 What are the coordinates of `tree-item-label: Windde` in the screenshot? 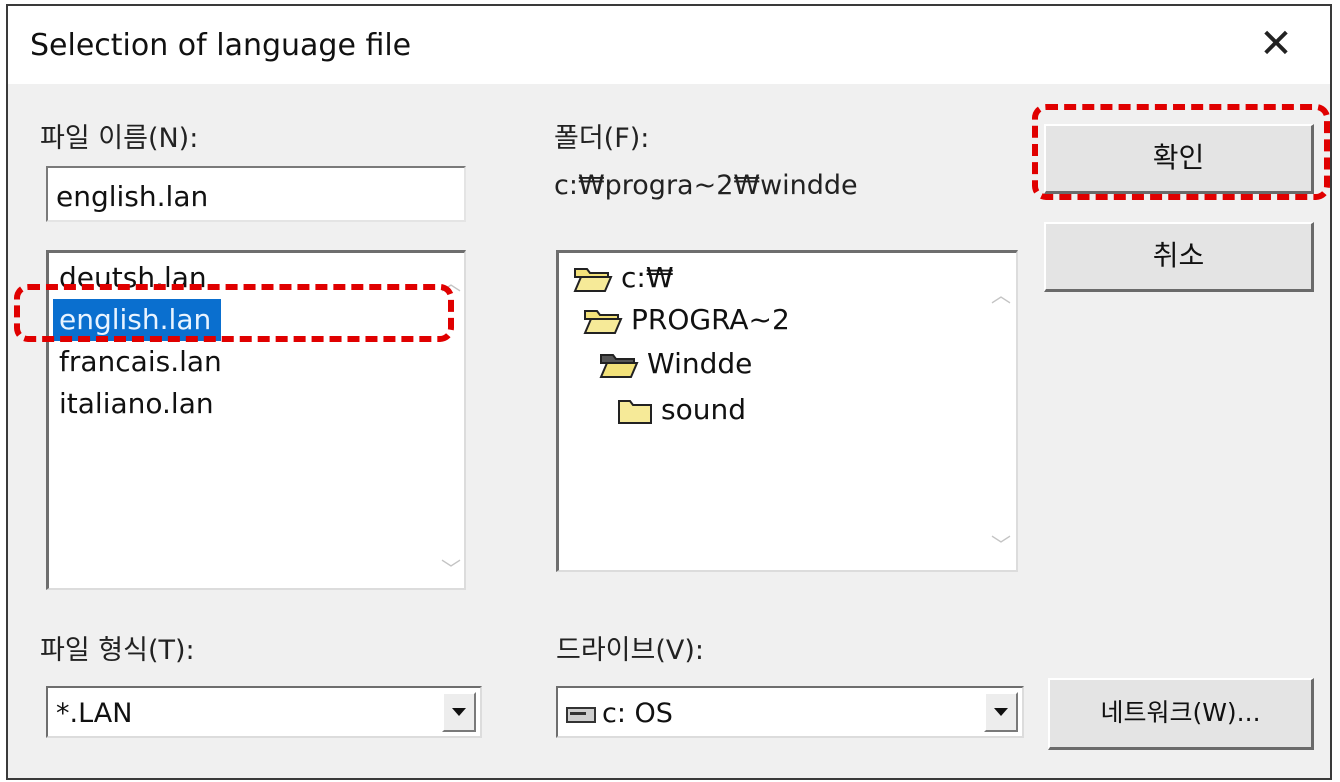 It's located at (700, 363).